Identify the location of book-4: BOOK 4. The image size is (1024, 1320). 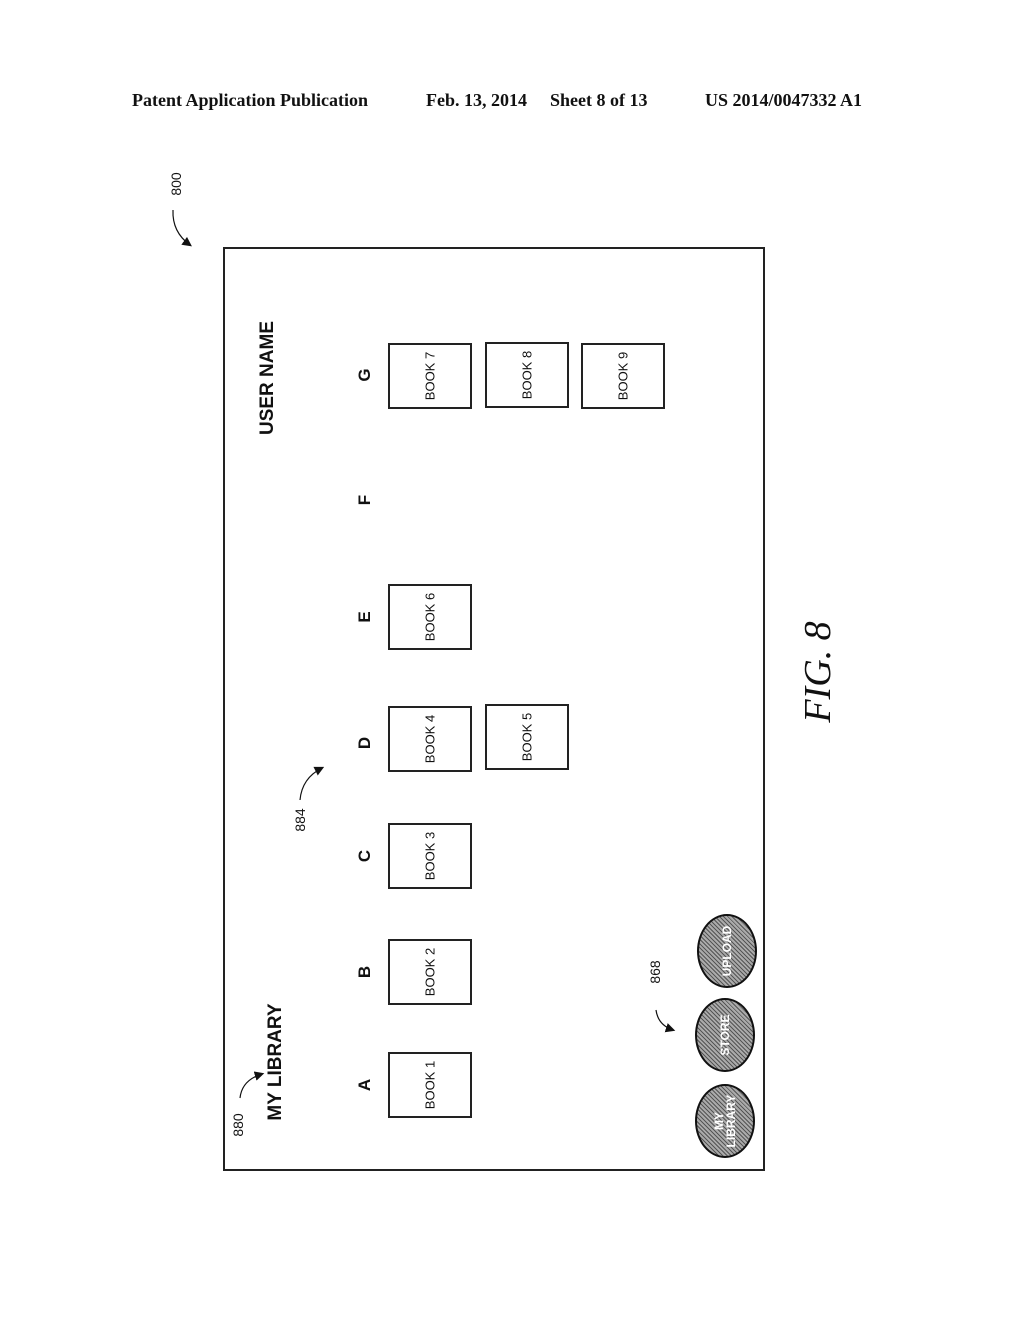
(430, 739).